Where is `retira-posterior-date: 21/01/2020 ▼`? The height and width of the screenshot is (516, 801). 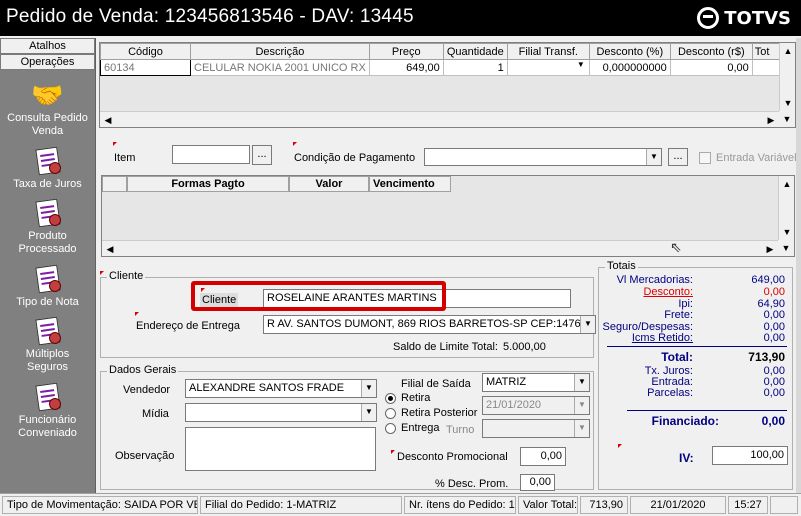
retira-posterior-date: 21/01/2020 ▼ is located at coordinates (536, 405).